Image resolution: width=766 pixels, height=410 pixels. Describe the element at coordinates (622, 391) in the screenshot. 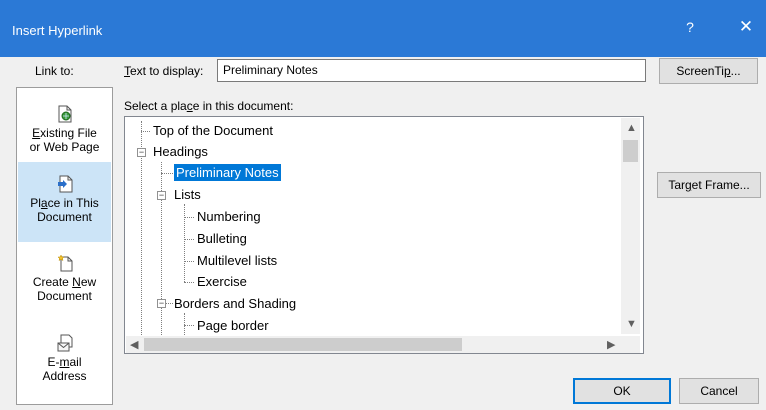

I see `ok-button: OK` at that location.